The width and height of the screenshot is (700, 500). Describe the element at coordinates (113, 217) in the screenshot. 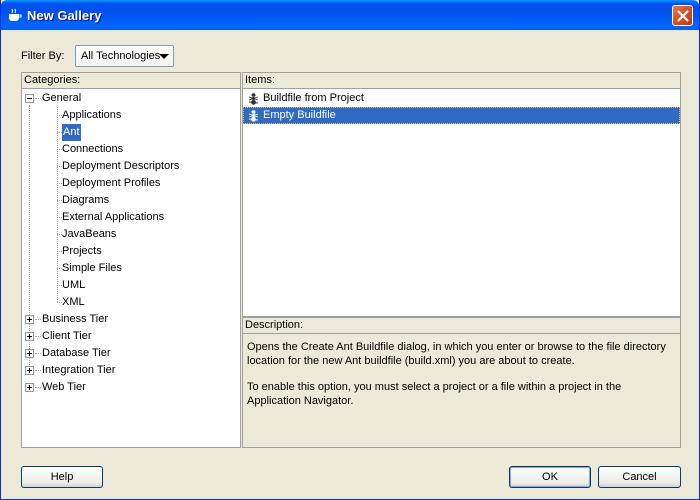

I see `tree-item-label: External Applications` at that location.